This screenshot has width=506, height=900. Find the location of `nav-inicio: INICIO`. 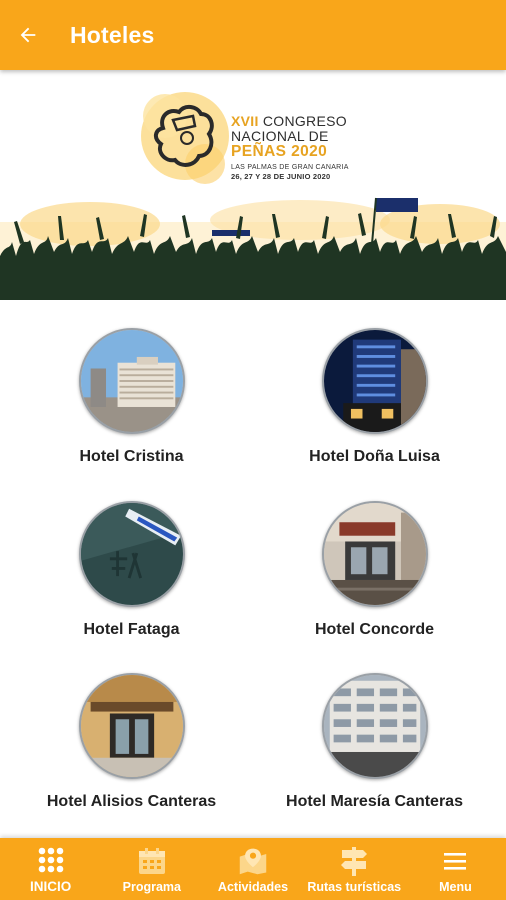

nav-inicio: INICIO is located at coordinates (50, 869).